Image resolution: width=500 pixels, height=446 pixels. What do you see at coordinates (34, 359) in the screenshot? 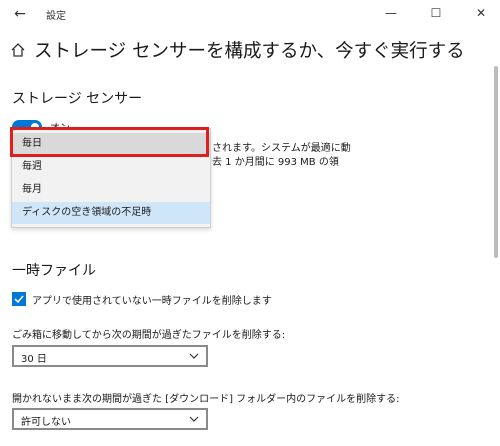
I see `recycle-bin-value: 30 日` at bounding box center [34, 359].